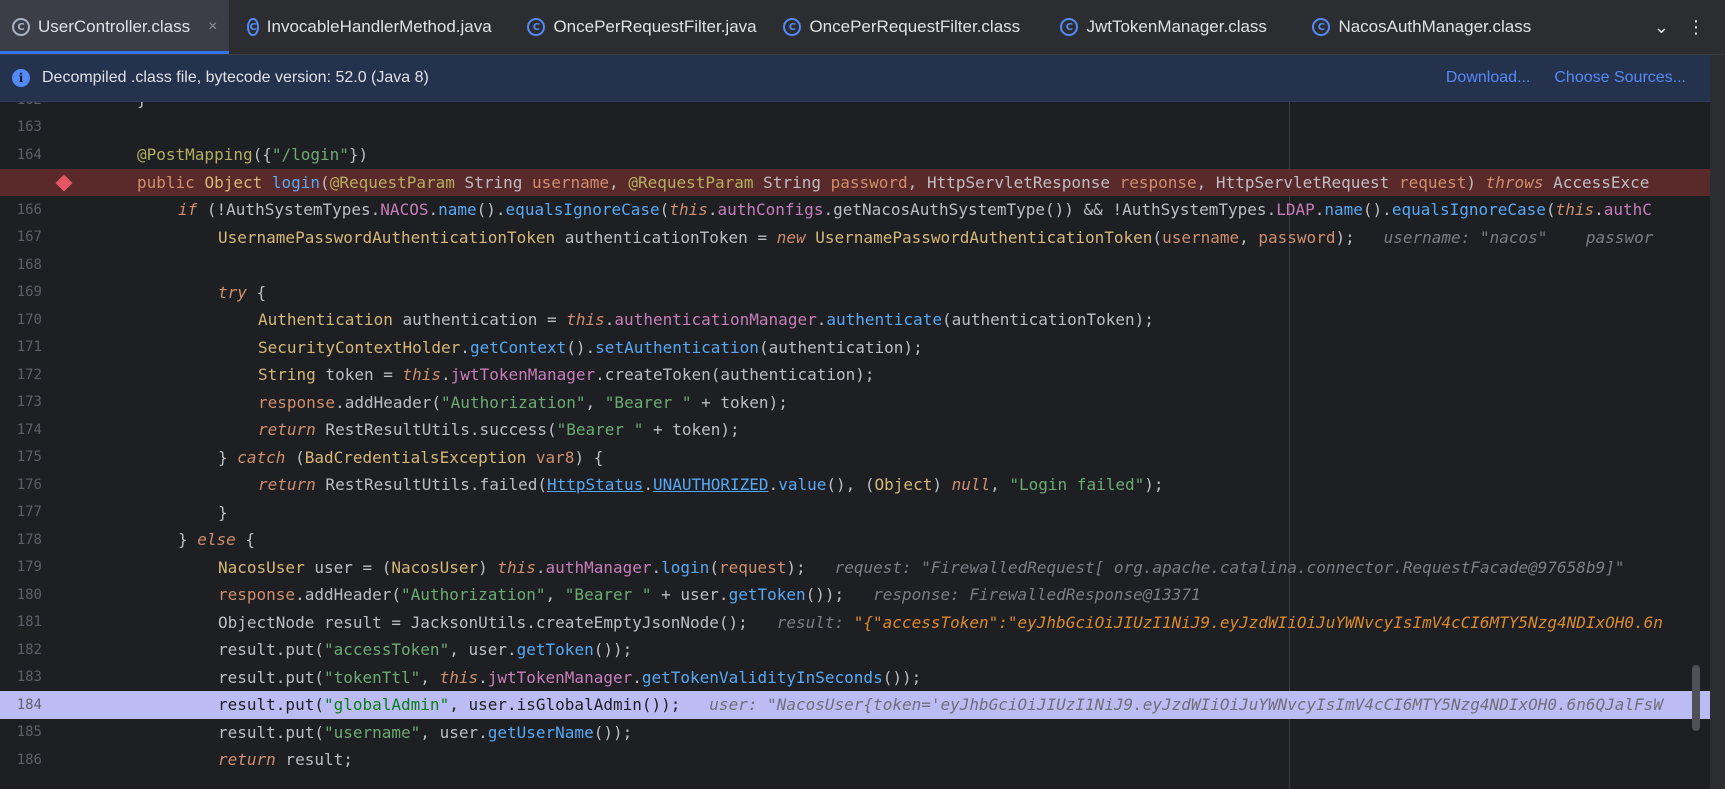 The height and width of the screenshot is (789, 1725). Describe the element at coordinates (855, 760) in the screenshot. I see `code-line: 186 return result;` at that location.